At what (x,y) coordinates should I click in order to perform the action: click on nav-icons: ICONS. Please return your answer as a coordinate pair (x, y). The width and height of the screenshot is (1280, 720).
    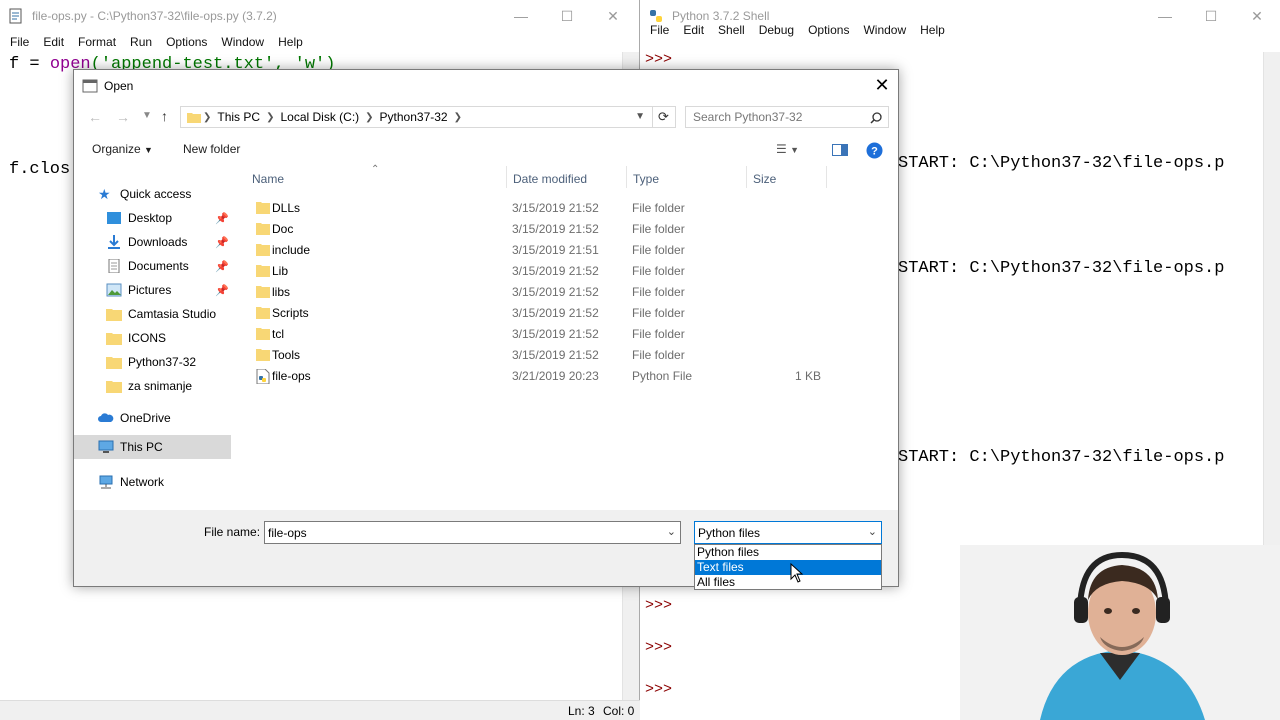
    Looking at the image, I should click on (136, 338).